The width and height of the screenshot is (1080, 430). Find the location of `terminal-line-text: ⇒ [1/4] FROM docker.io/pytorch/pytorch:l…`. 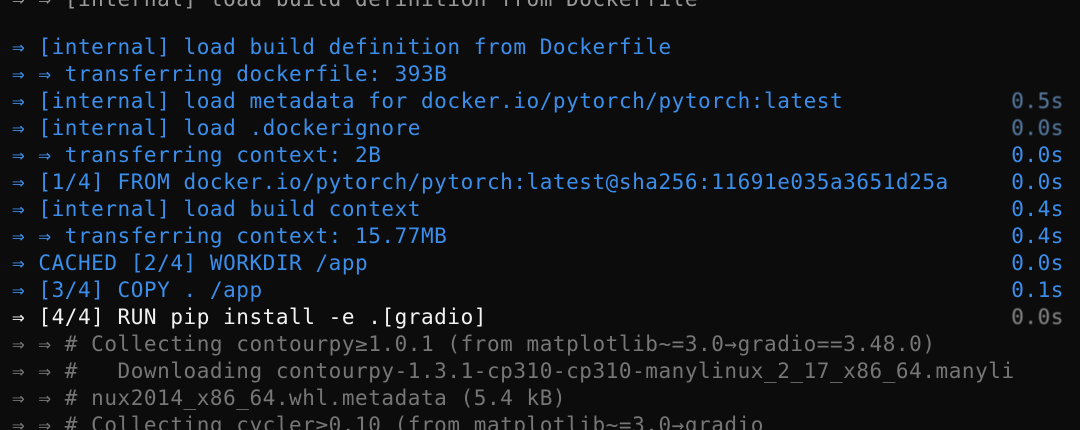

terminal-line-text: ⇒ [1/4] FROM docker.io/pytorch/pytorch:l… is located at coordinates (480, 182).